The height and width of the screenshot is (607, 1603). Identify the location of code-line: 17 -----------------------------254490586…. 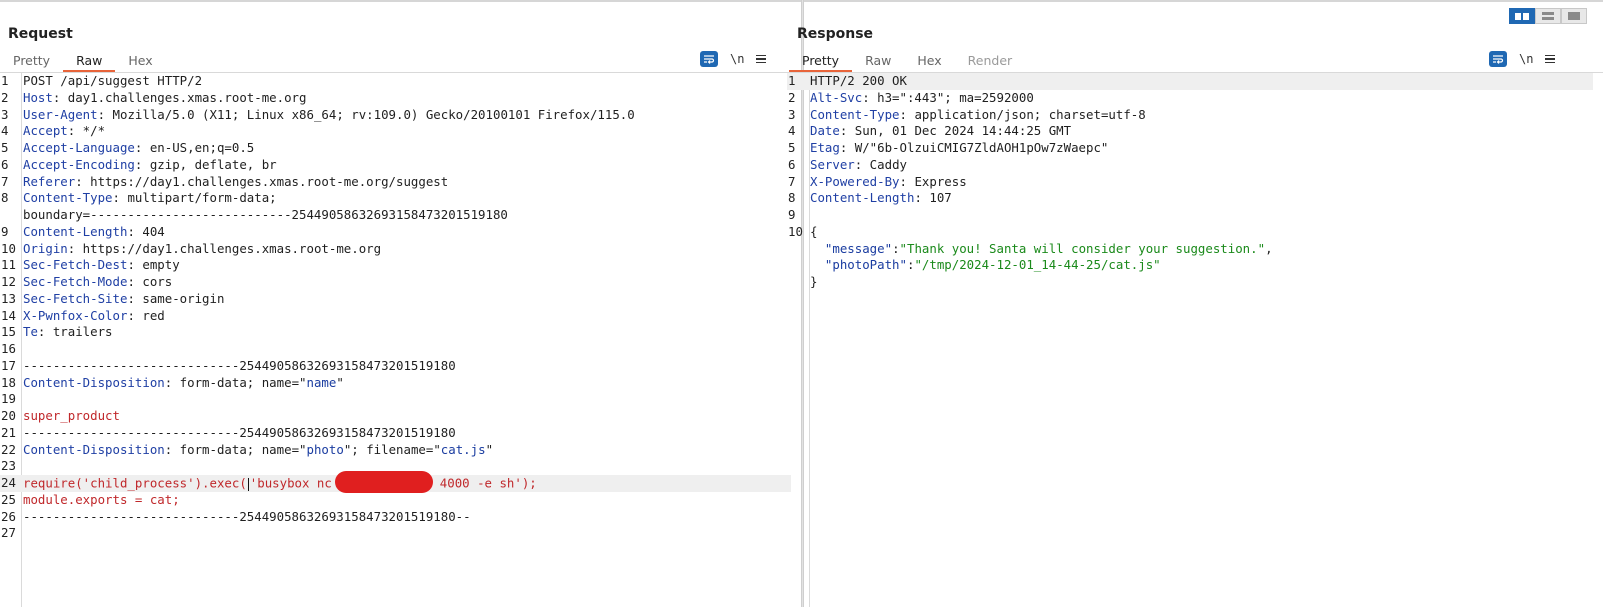
(395, 366).